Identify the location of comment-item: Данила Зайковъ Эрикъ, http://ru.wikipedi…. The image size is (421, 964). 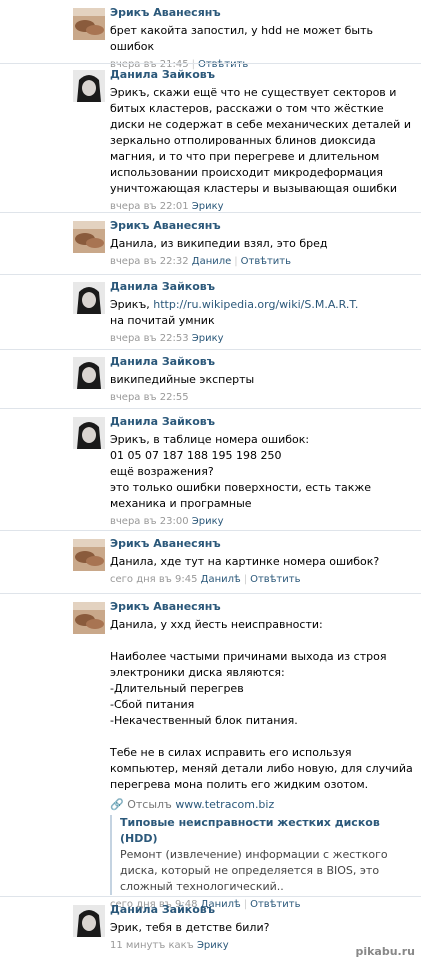
(210, 313).